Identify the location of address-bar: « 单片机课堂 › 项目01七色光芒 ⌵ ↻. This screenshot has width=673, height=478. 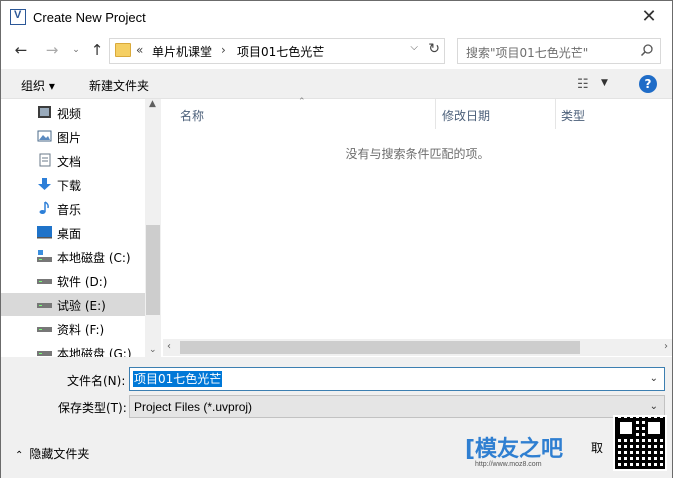
(277, 51).